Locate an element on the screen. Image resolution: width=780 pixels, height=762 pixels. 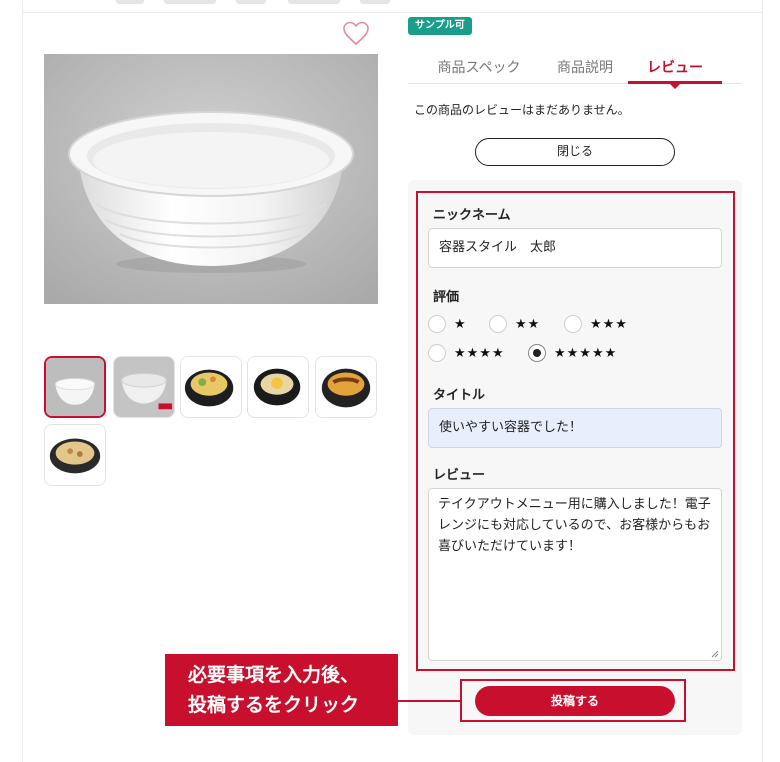
rating-stars-5: ★★★★★ is located at coordinates (586, 353).